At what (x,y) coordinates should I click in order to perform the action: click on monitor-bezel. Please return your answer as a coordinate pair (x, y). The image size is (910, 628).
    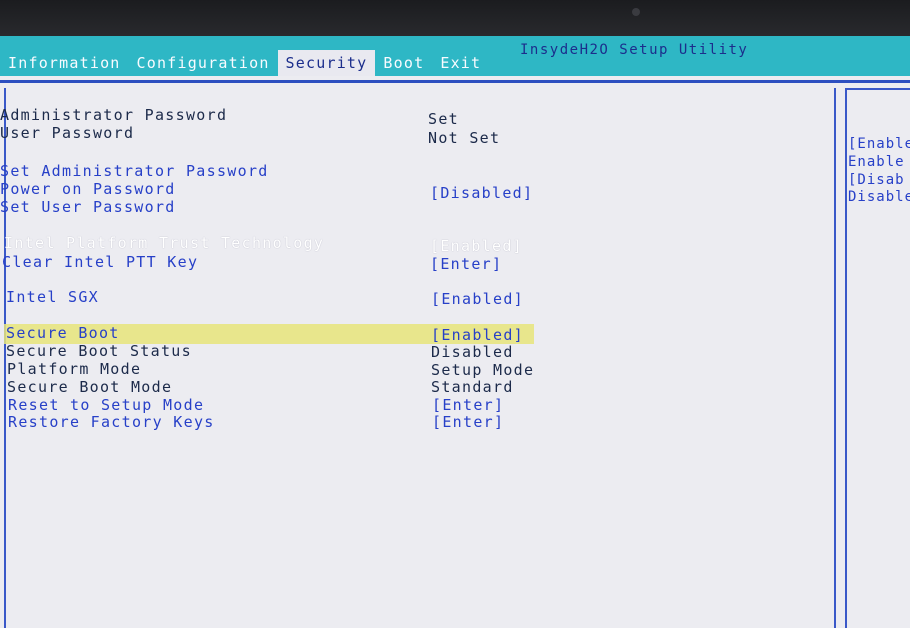
    Looking at the image, I should click on (455, 20).